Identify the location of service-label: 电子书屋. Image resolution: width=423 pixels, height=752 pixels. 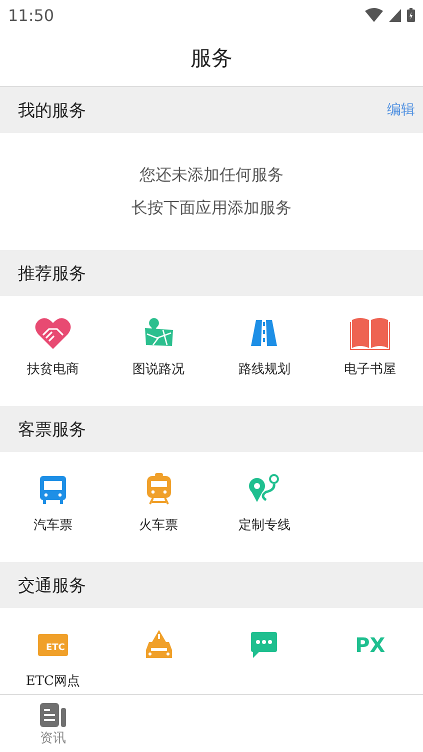
(370, 369).